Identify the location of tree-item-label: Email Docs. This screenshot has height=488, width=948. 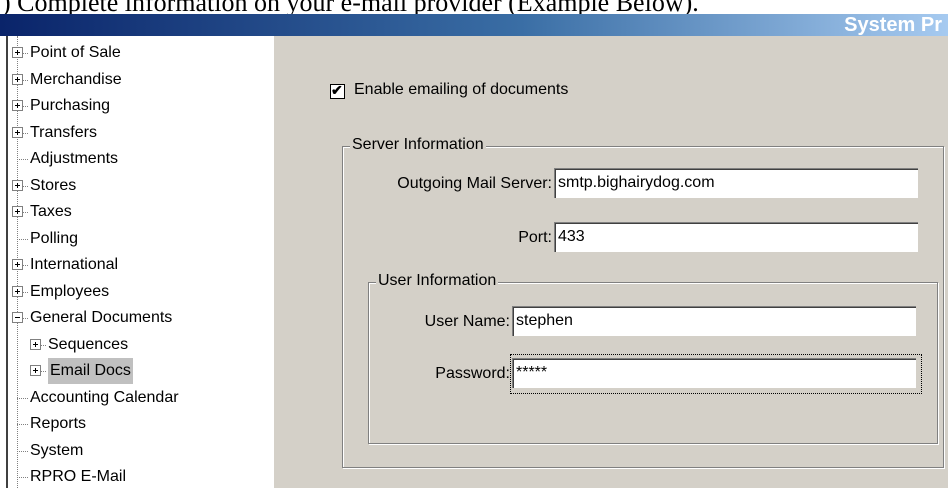
(90, 371).